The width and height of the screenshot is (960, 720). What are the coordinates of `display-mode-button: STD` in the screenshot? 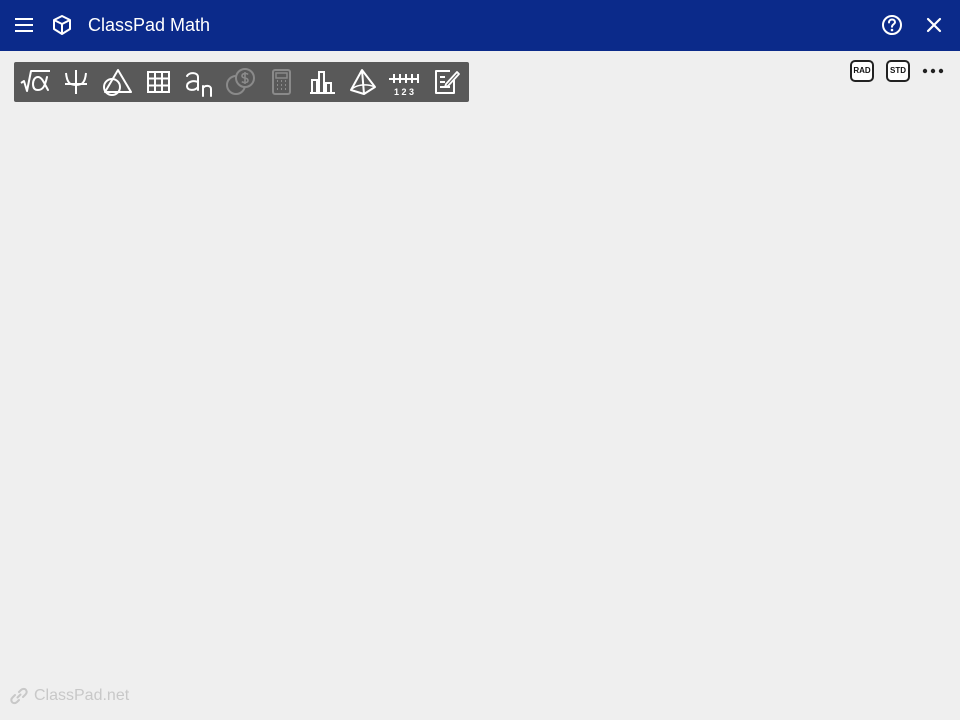 It's located at (898, 71).